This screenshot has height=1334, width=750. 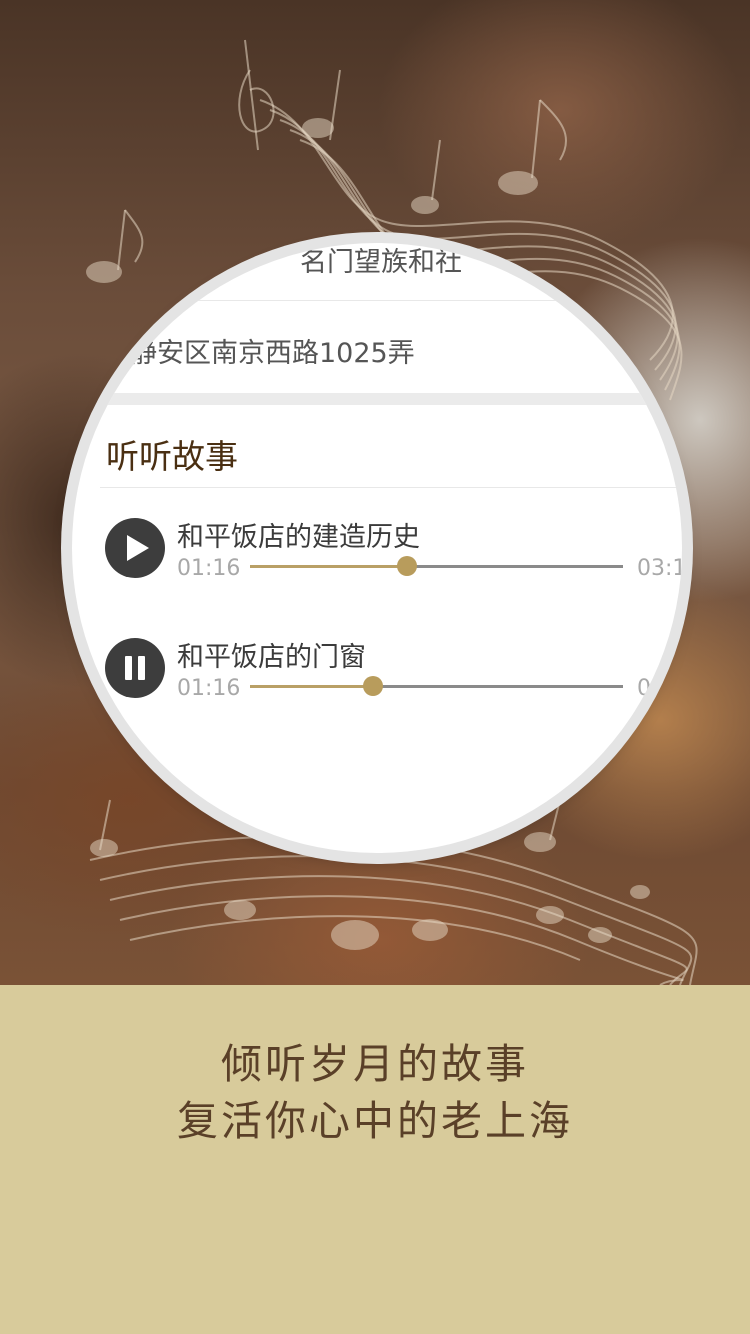 What do you see at coordinates (271, 657) in the screenshot?
I see `track-title: 和平饭店的门窗` at bounding box center [271, 657].